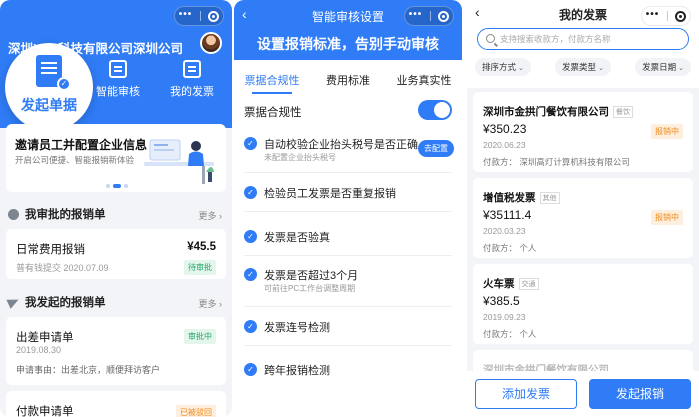  What do you see at coordinates (436, 148) in the screenshot?
I see `configure-button: 去配置` at bounding box center [436, 148].